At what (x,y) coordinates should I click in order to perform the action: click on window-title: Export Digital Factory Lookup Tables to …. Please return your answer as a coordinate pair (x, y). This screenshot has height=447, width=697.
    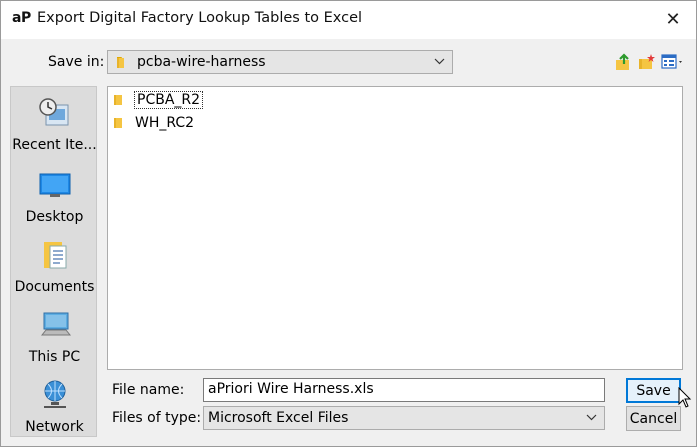
    Looking at the image, I should click on (200, 18).